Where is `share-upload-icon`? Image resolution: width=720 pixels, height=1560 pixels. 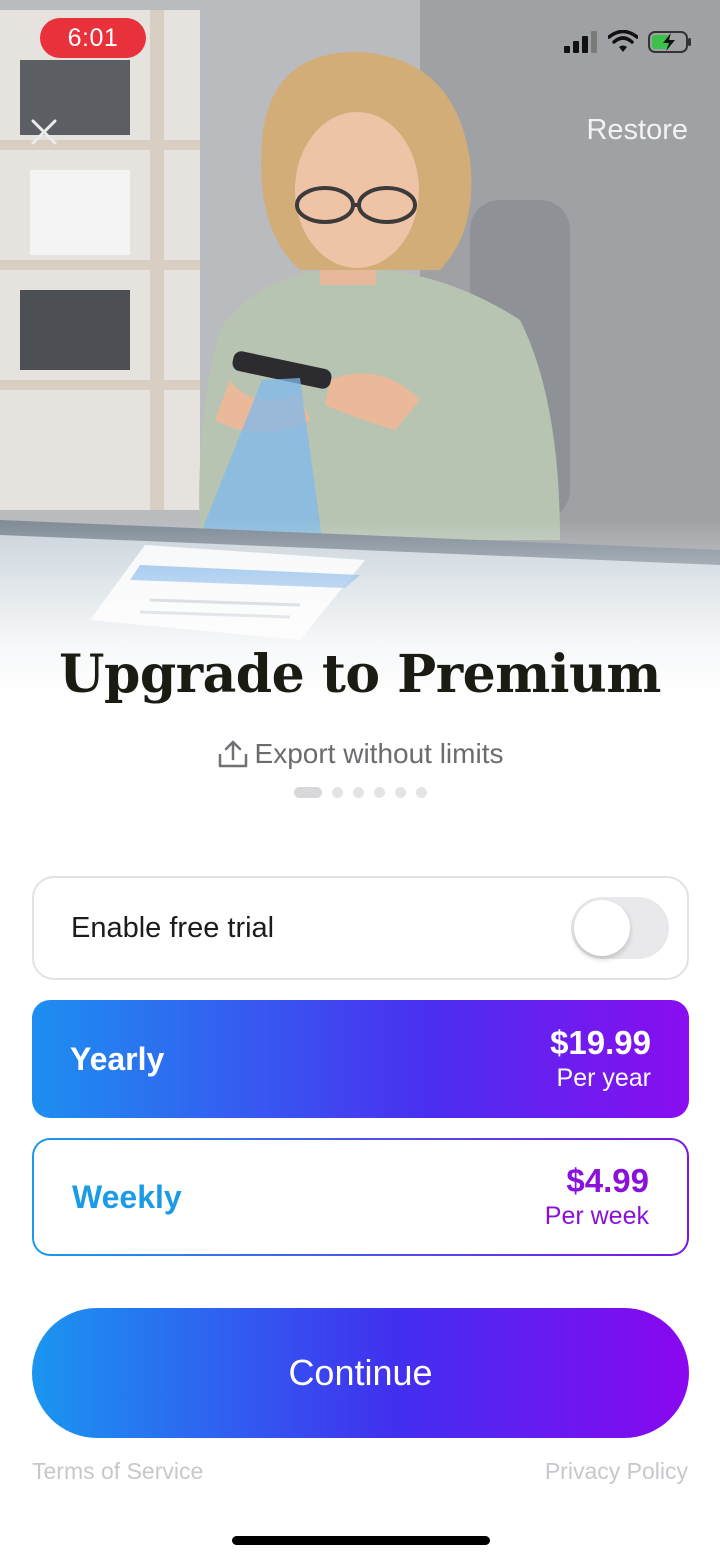
share-upload-icon is located at coordinates (232, 754).